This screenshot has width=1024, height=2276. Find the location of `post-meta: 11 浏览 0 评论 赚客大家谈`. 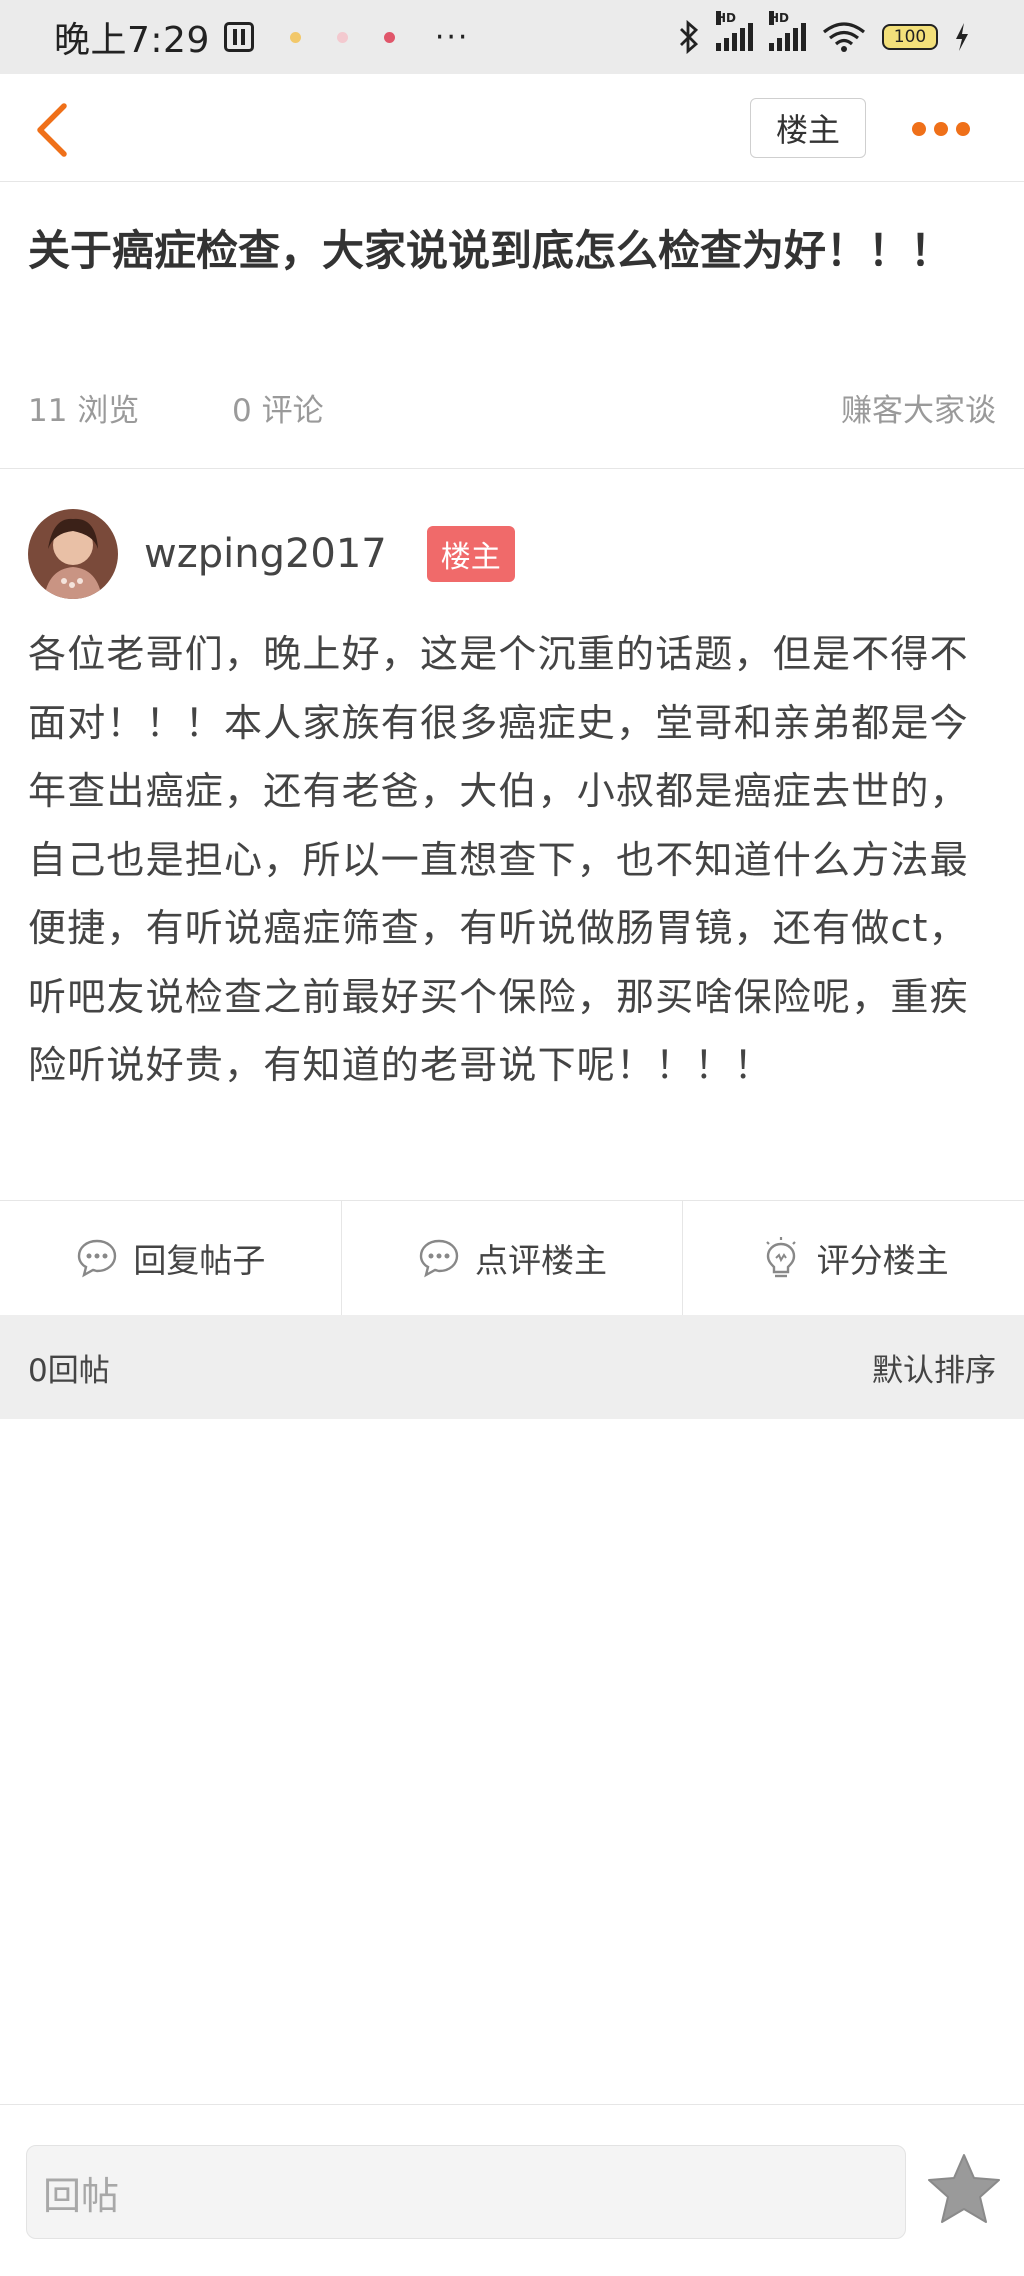

post-meta: 11 浏览 0 评论 赚客大家谈 is located at coordinates (512, 407).